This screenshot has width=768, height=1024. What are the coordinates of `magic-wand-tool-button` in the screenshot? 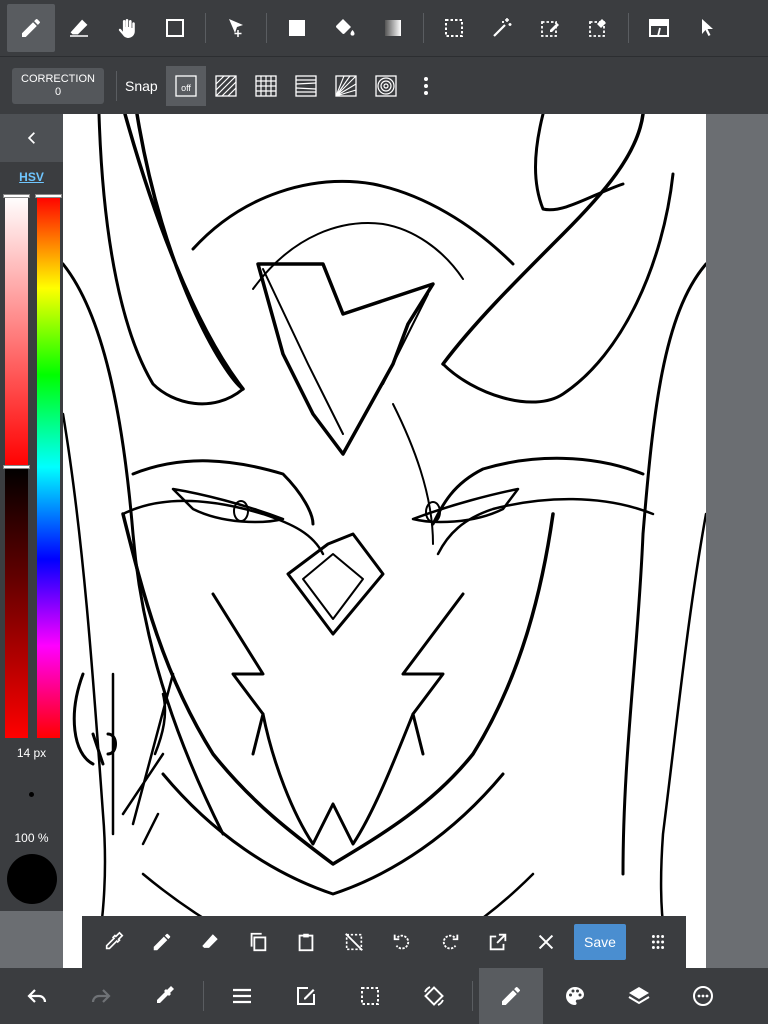 It's located at (502, 28).